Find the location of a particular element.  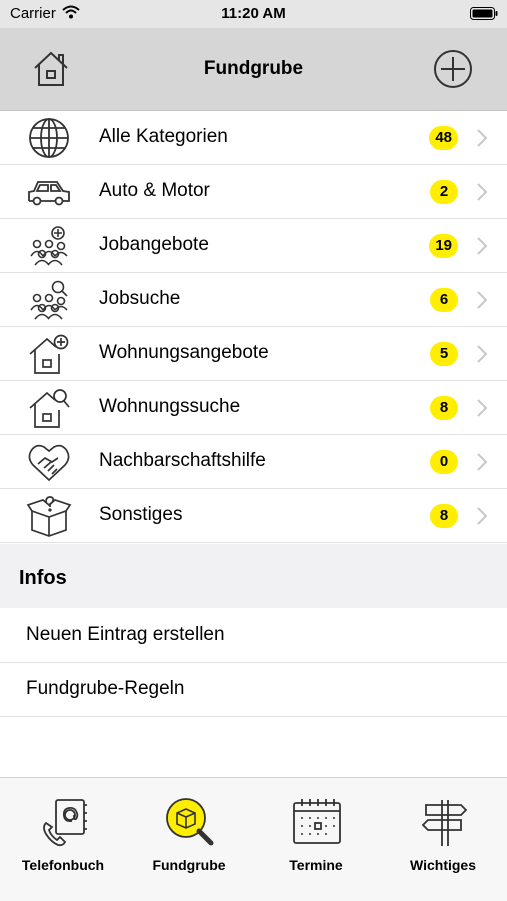

category-label: Jobangebote is located at coordinates (154, 244).